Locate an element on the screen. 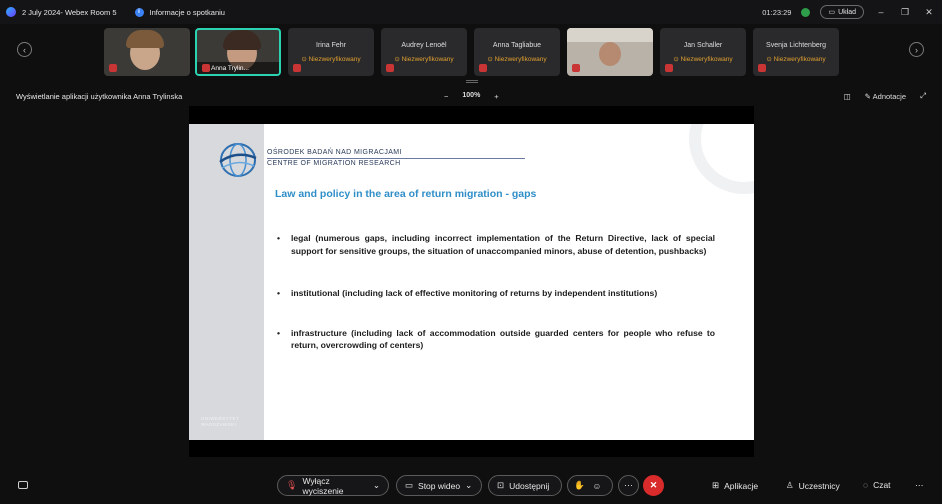 The image size is (942, 504). unmute-button: 🎙 Wyłącz wyciszenie ⌄ is located at coordinates (333, 485).